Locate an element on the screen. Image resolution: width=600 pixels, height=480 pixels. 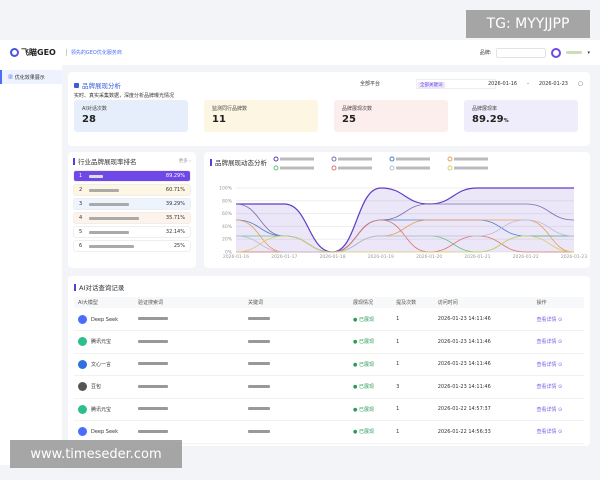
kpi-card: 品牌展现率 89.29% is located at coordinates (521, 116).